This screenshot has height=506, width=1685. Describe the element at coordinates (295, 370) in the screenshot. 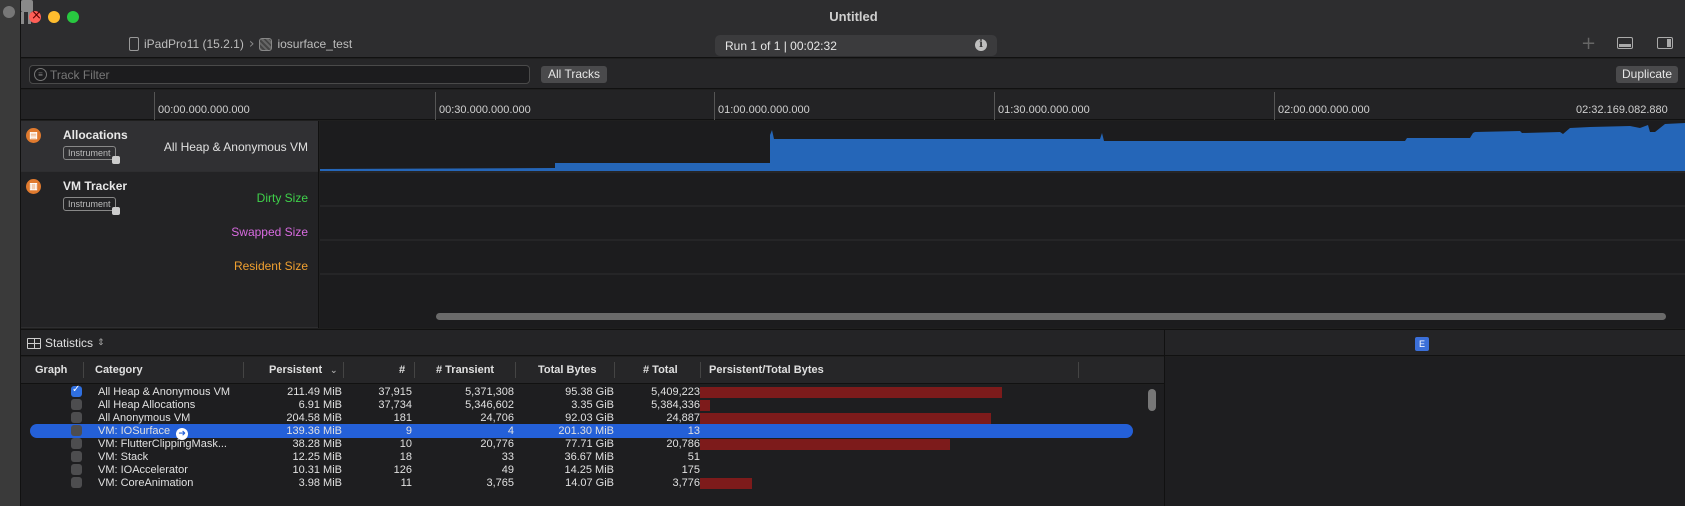

I see `col-persistent: Persistent` at that location.